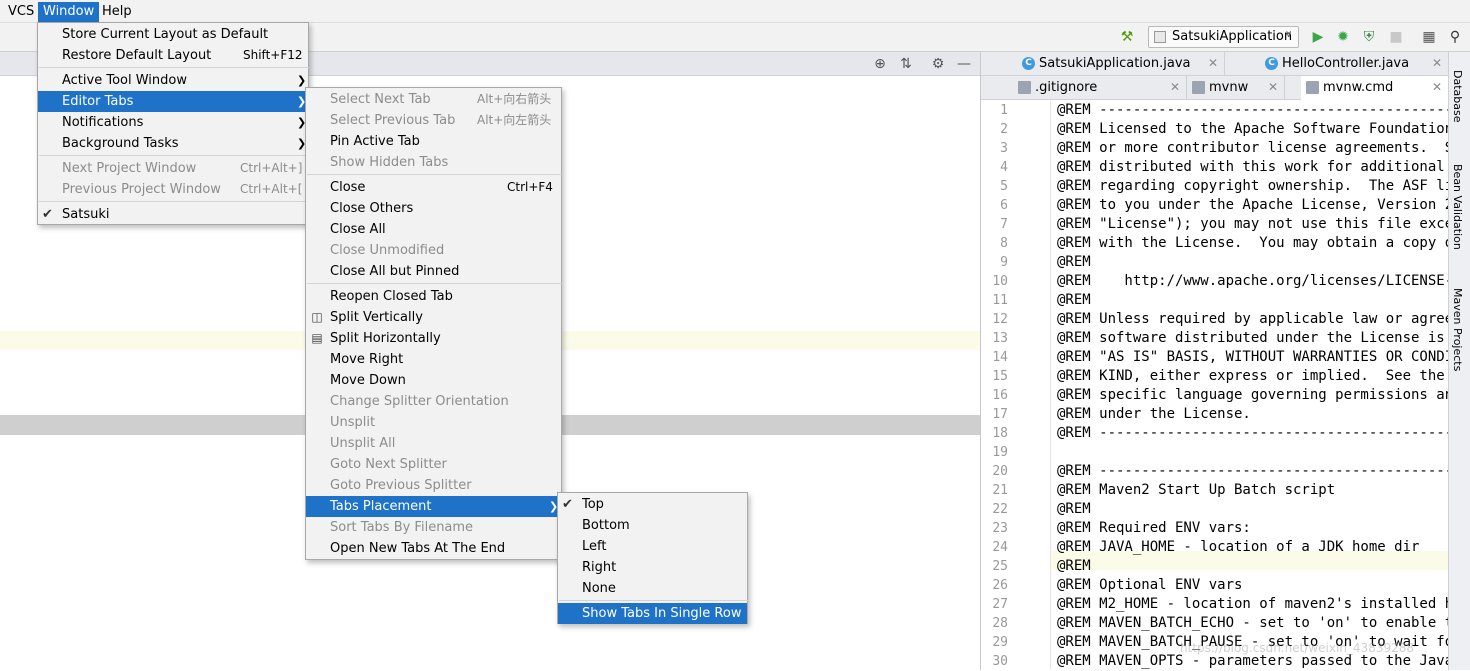 This screenshot has width=1470, height=671. Describe the element at coordinates (433, 401) in the screenshot. I see `menu-item-change-splitter-orientation: Change Splitter Orientation` at that location.